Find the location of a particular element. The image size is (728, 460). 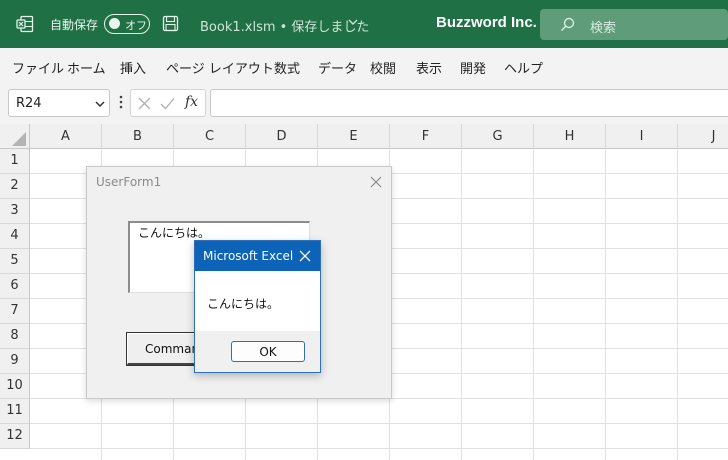

column-header: H is located at coordinates (570, 136).